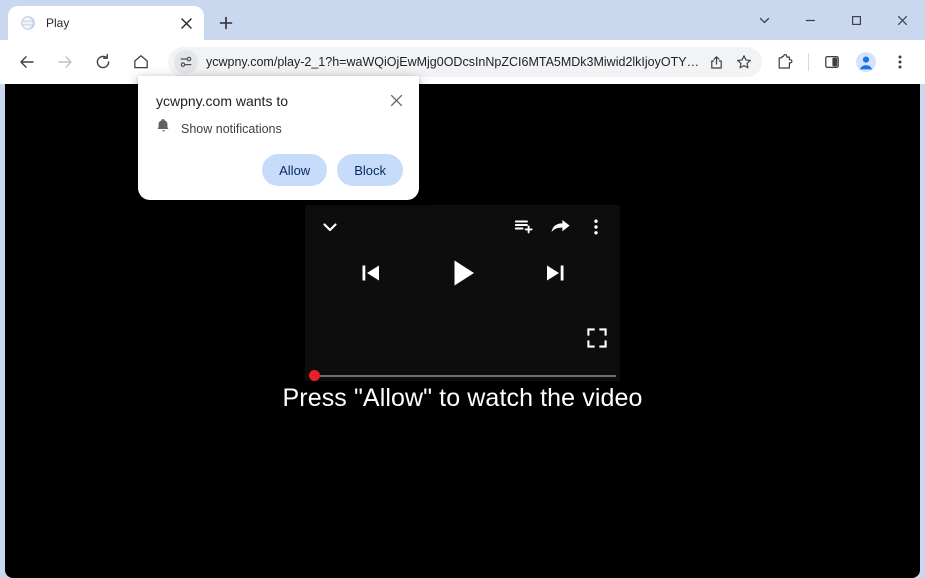 Image resolution: width=925 pixels, height=578 pixels. What do you see at coordinates (462, 227) in the screenshot?
I see `player-top-bar` at bounding box center [462, 227].